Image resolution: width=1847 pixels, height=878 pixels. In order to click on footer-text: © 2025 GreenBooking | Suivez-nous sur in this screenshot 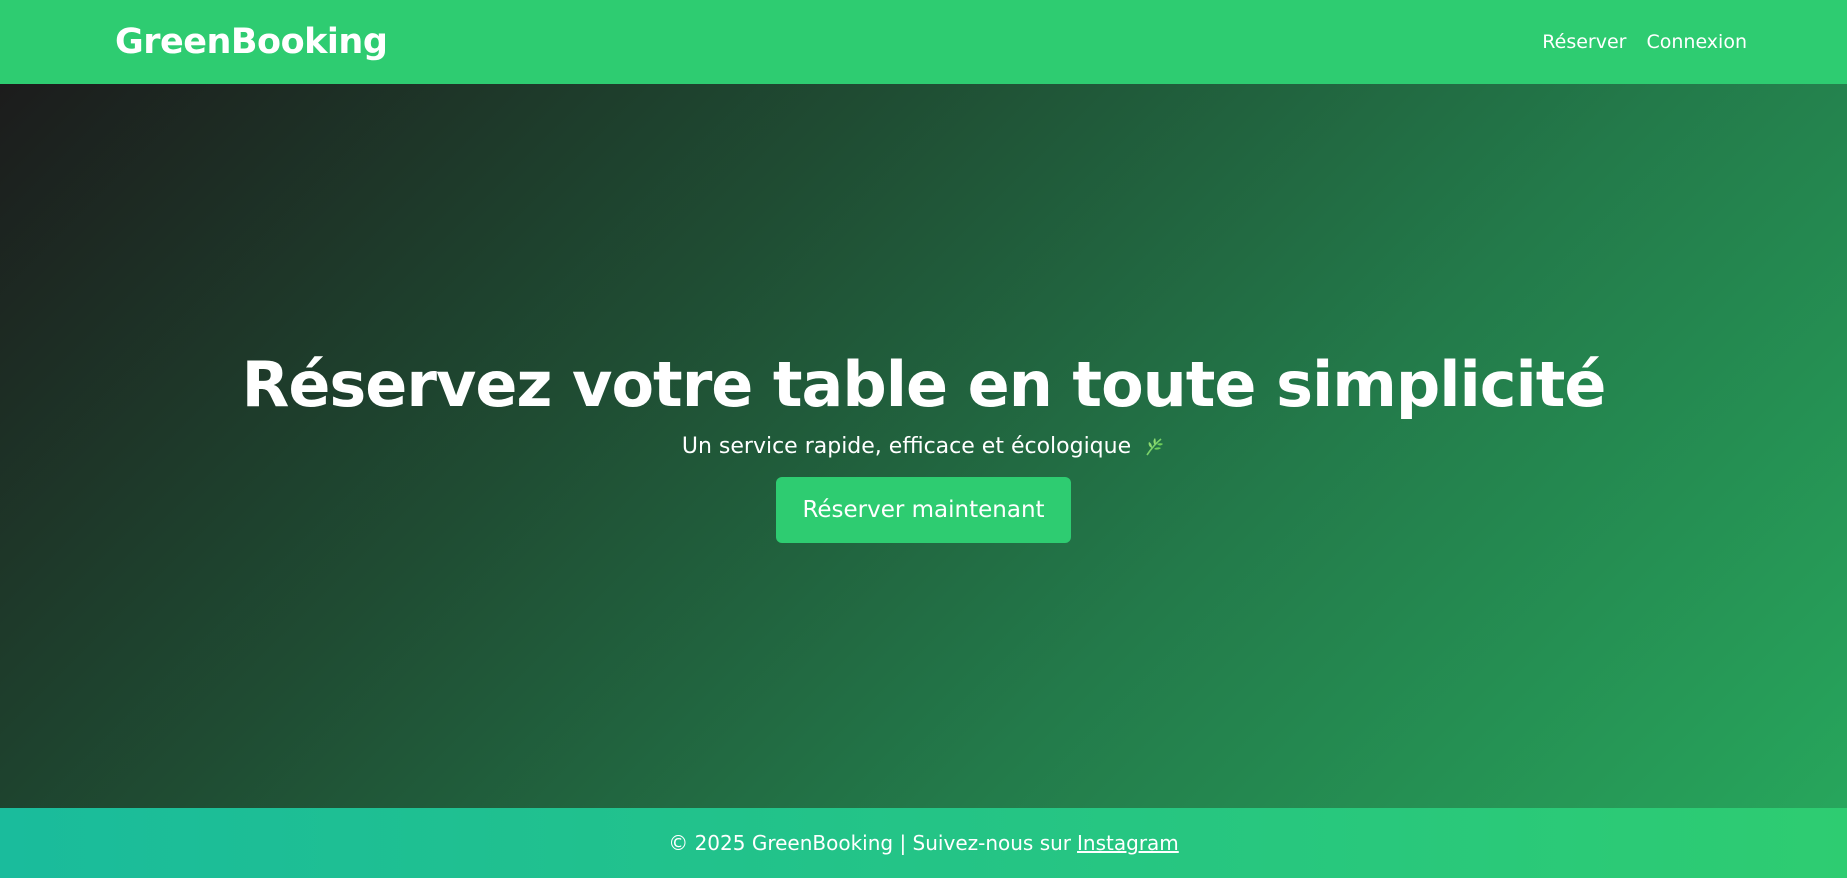, I will do `click(870, 843)`.